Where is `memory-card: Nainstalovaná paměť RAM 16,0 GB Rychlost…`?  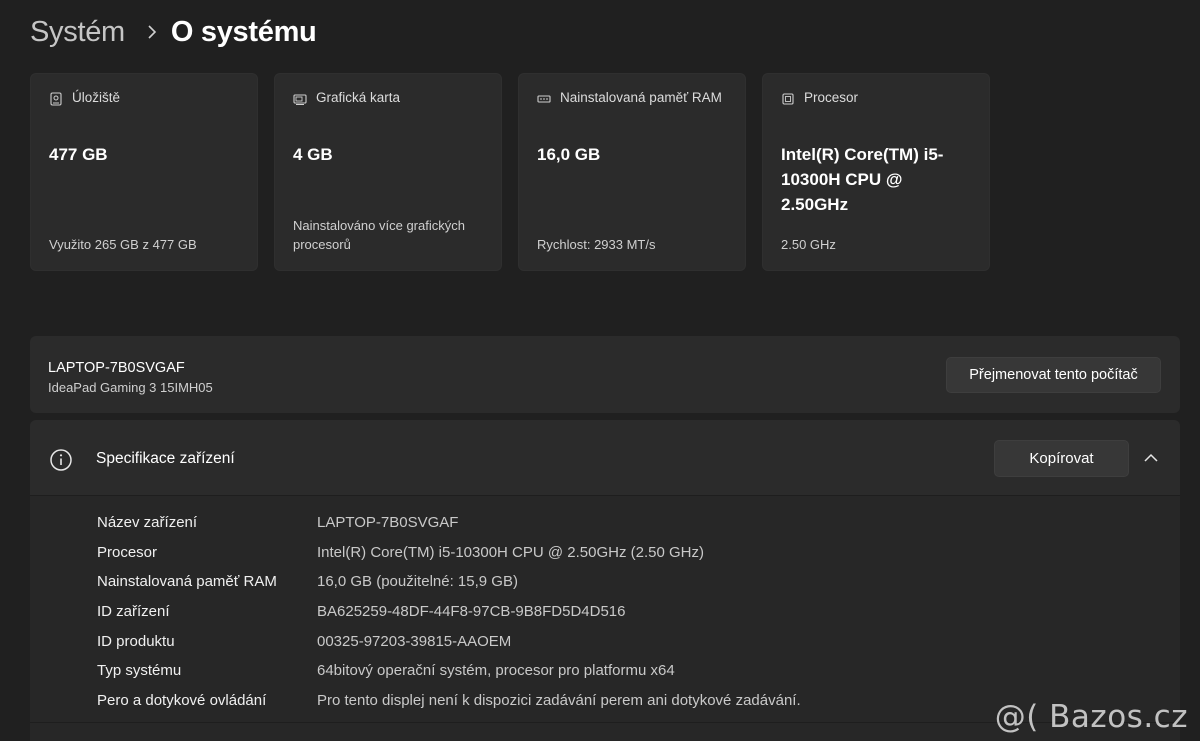
memory-card: Nainstalovaná paměť RAM 16,0 GB Rychlost… is located at coordinates (632, 172).